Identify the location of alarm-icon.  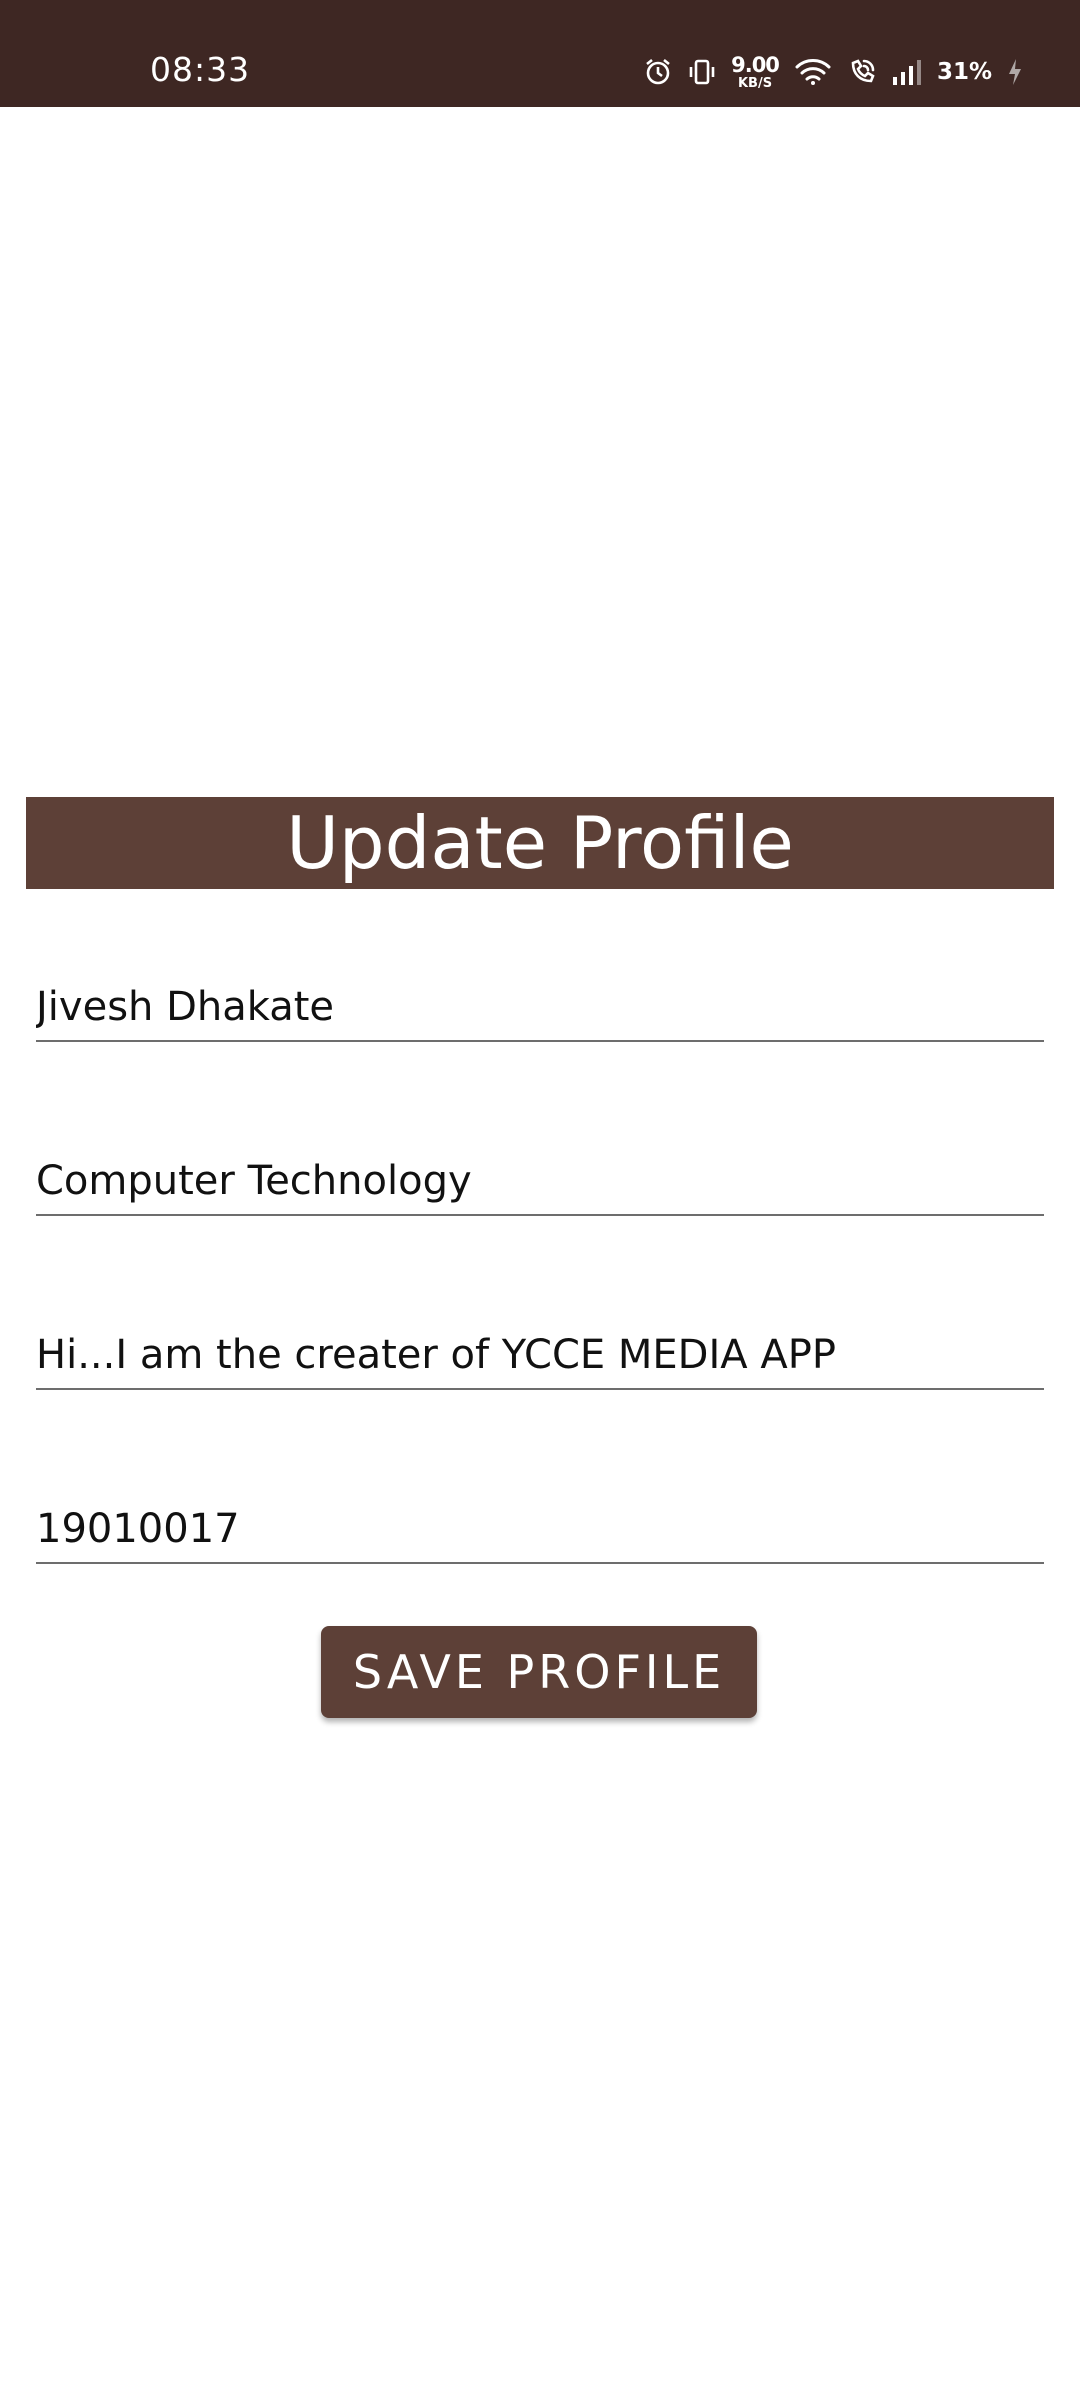
(658, 72).